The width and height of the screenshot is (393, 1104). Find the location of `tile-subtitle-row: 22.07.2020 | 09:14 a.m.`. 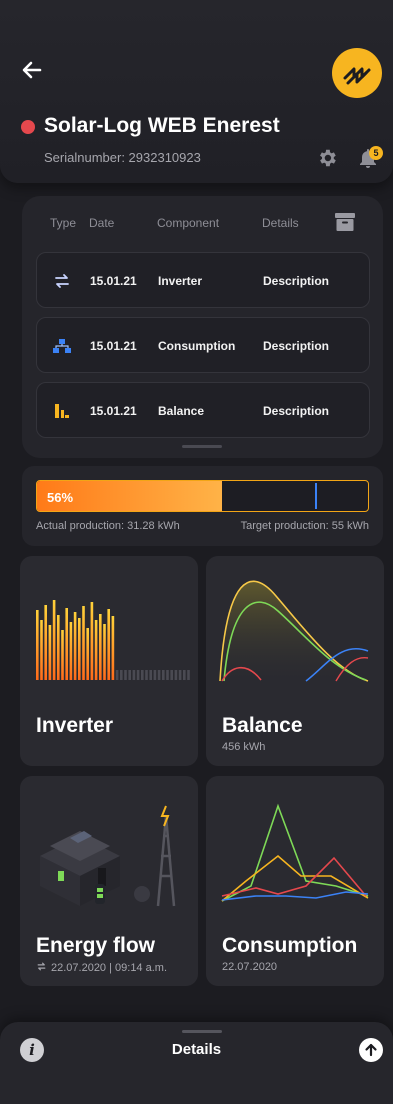

tile-subtitle-row: 22.07.2020 | 09:14 a.m. is located at coordinates (101, 967).